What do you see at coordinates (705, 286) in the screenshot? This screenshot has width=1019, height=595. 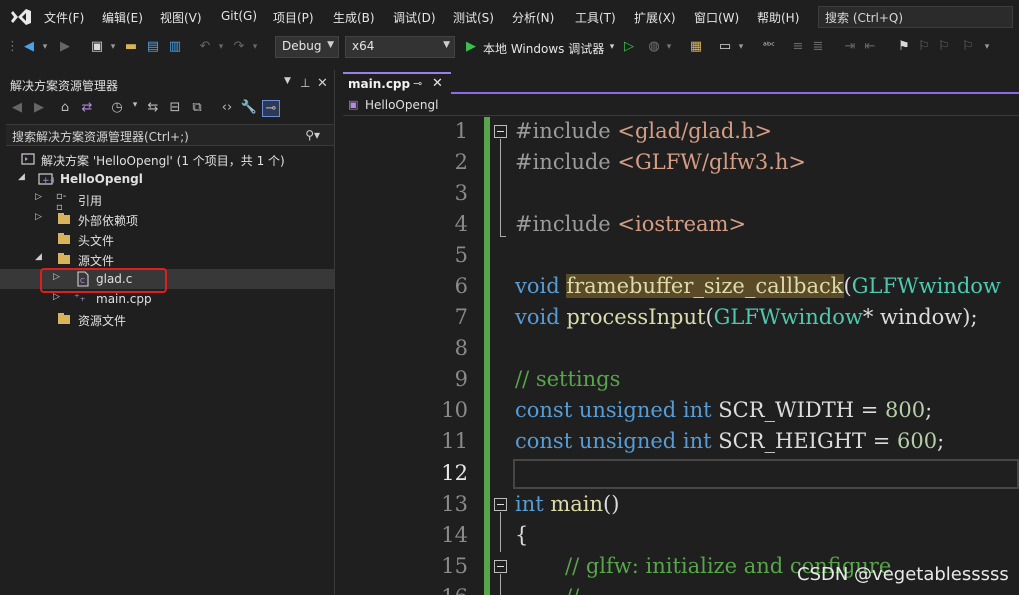 I see `function-name-token: framebuffer_size_callback` at bounding box center [705, 286].